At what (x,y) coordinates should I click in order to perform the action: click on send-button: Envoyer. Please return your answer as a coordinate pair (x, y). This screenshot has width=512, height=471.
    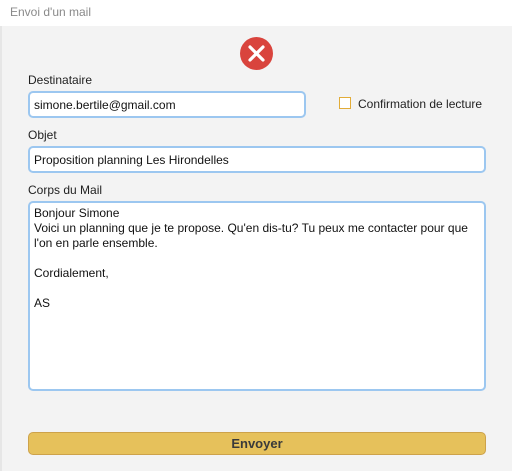
    Looking at the image, I should click on (257, 443).